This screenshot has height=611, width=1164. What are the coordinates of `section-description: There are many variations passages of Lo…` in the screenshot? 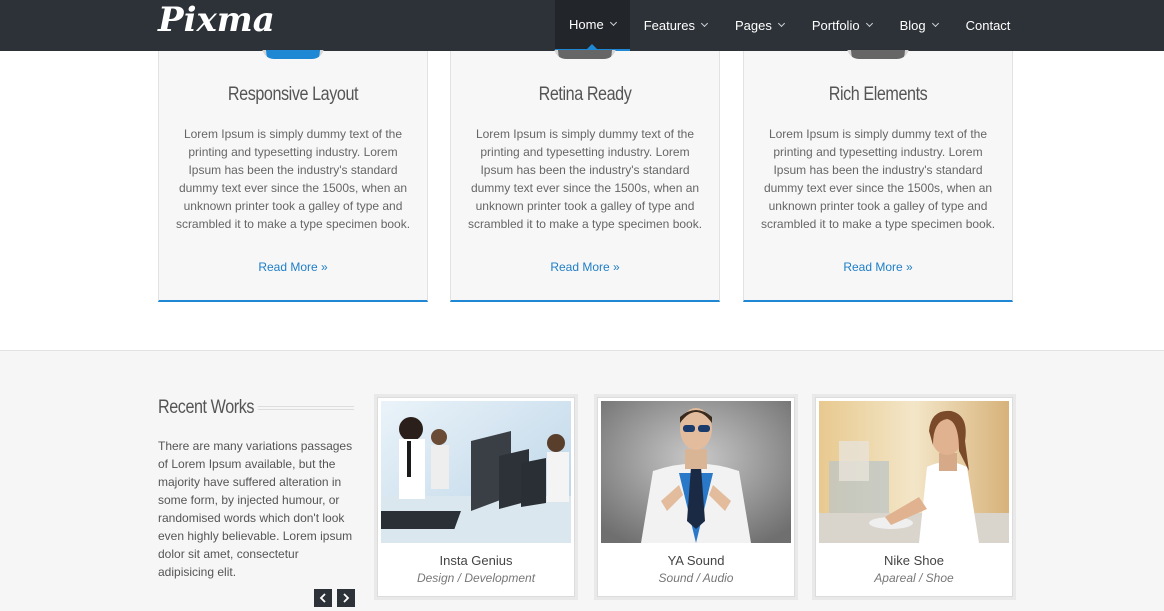 It's located at (255, 509).